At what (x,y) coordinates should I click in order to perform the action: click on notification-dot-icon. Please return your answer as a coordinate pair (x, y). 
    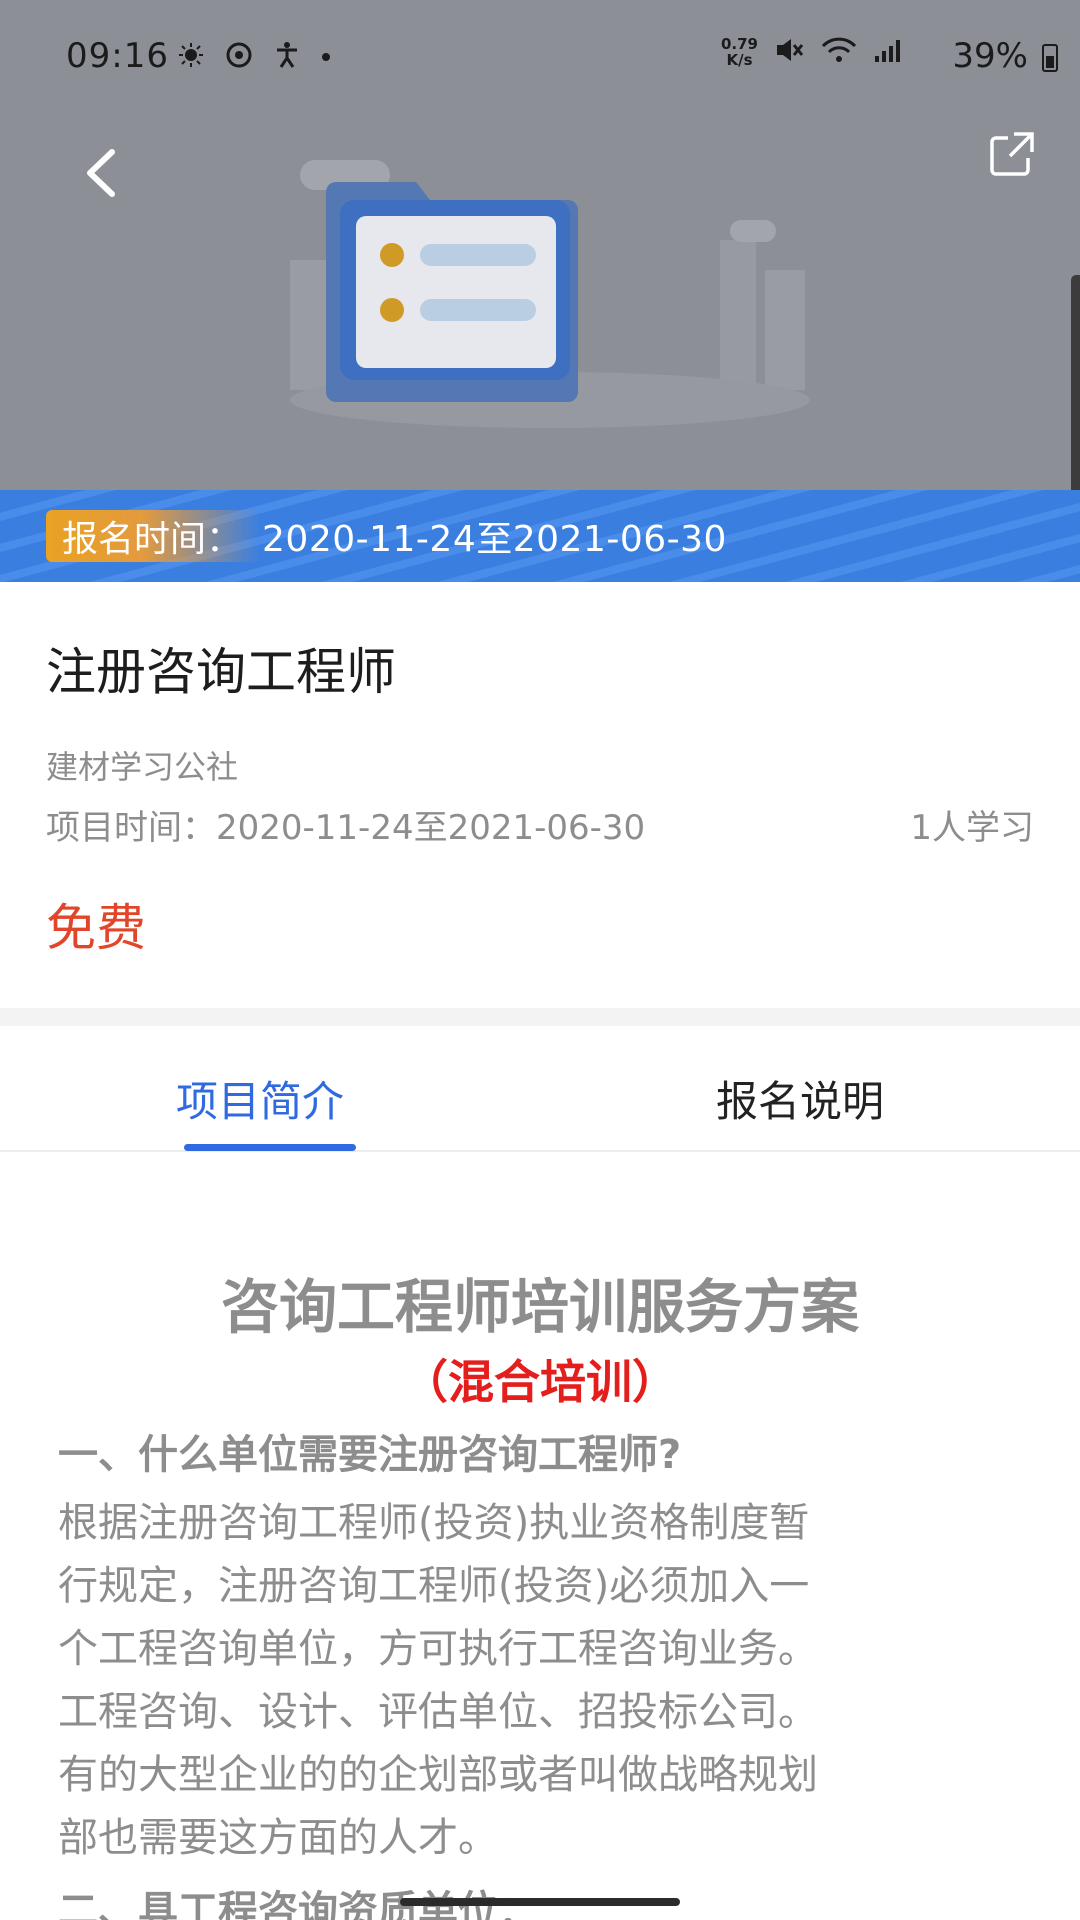
    Looking at the image, I should click on (326, 57).